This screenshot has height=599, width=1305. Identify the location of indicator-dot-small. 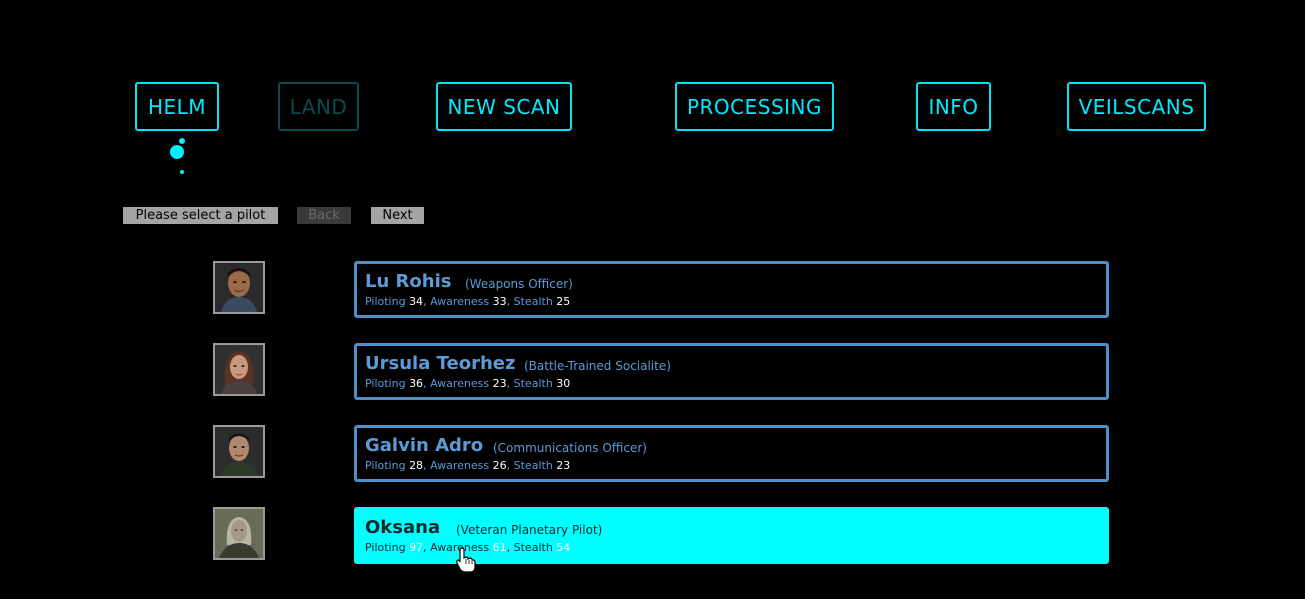
(182, 141).